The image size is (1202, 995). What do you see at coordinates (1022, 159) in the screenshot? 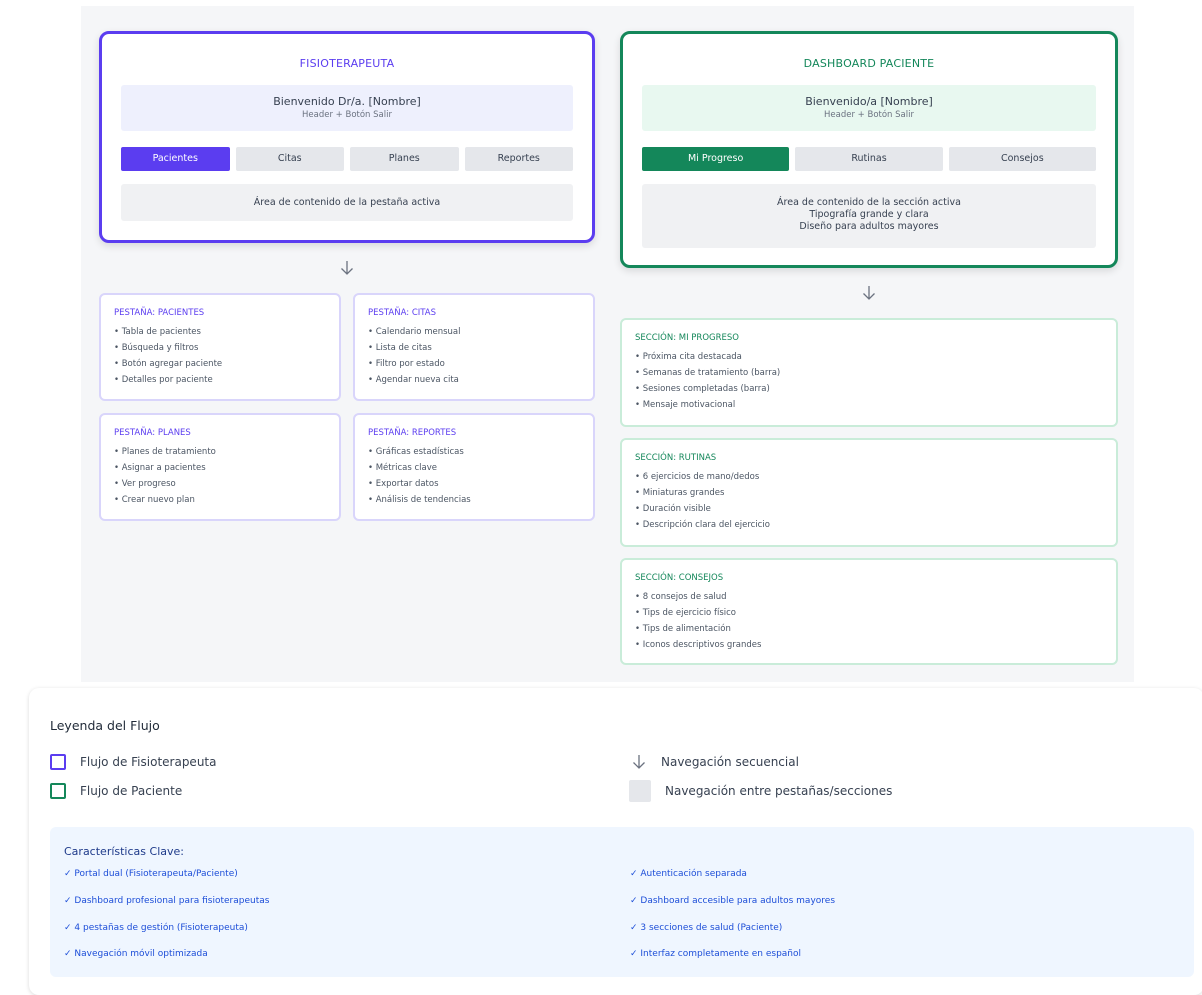
I see `tab-consejos: Consejos` at bounding box center [1022, 159].